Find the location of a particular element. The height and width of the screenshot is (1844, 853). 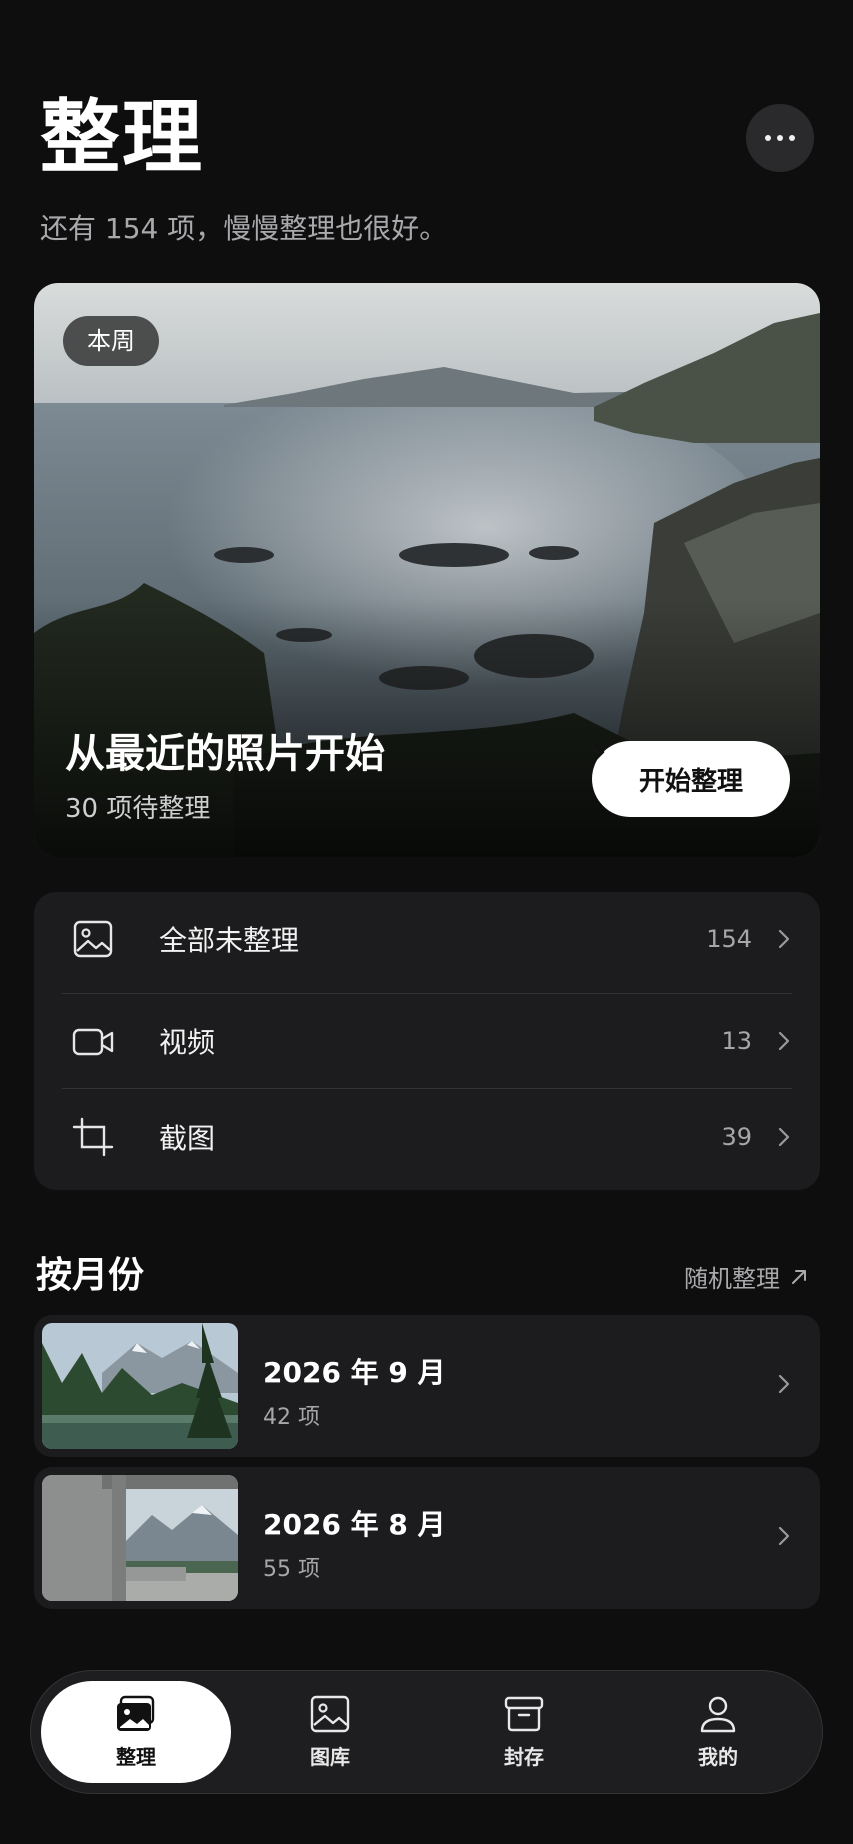

month-card-2026-08: 2026 年 8 月 55 项 is located at coordinates (427, 1538).